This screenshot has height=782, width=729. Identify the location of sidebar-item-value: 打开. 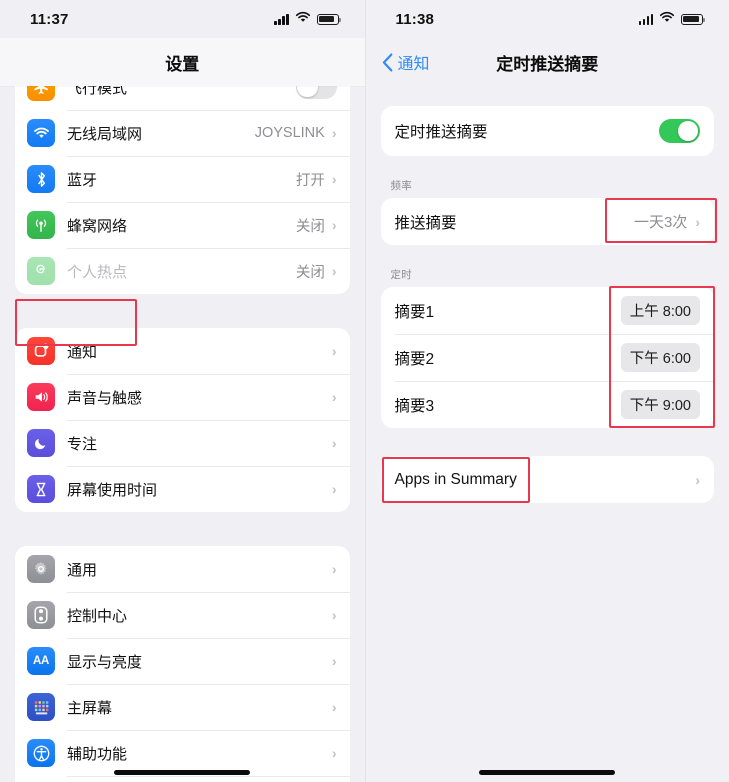
(310, 180).